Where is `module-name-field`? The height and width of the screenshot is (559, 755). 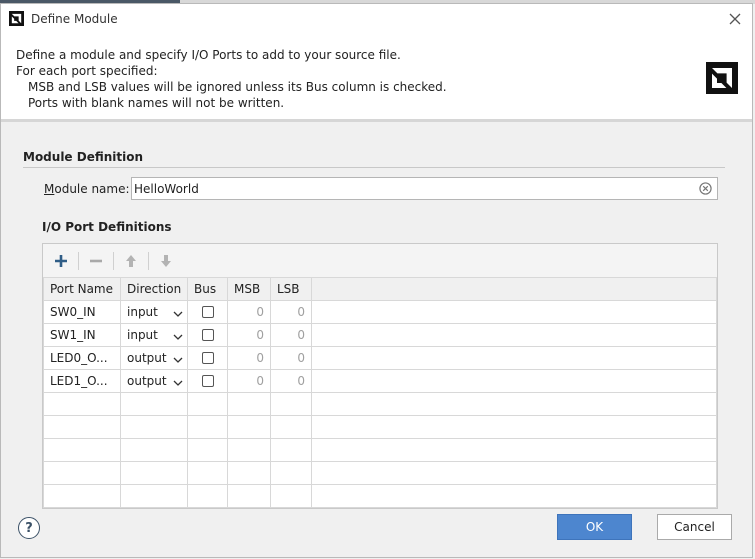 module-name-field is located at coordinates (424, 188).